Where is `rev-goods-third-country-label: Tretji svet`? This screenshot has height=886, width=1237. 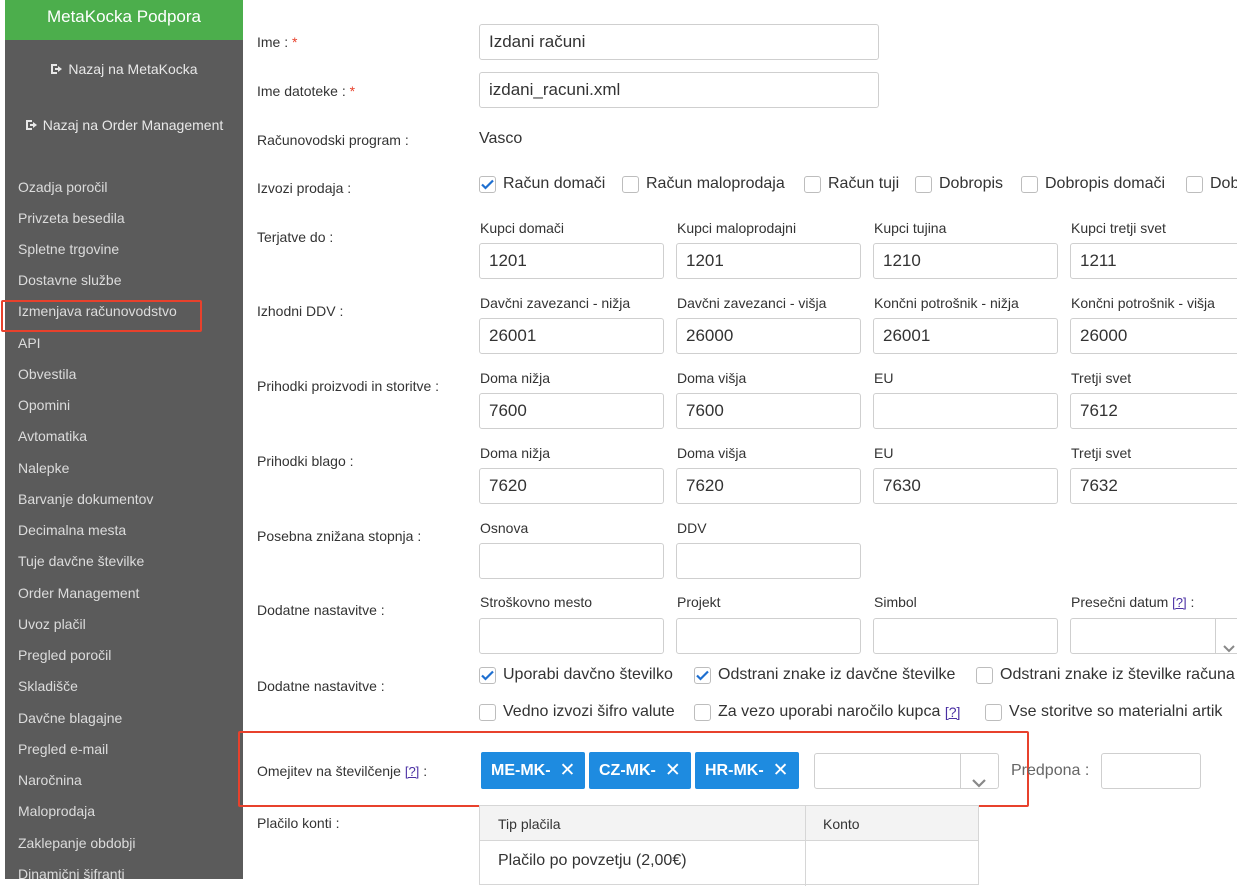 rev-goods-third-country-label: Tretji svet is located at coordinates (1101, 453).